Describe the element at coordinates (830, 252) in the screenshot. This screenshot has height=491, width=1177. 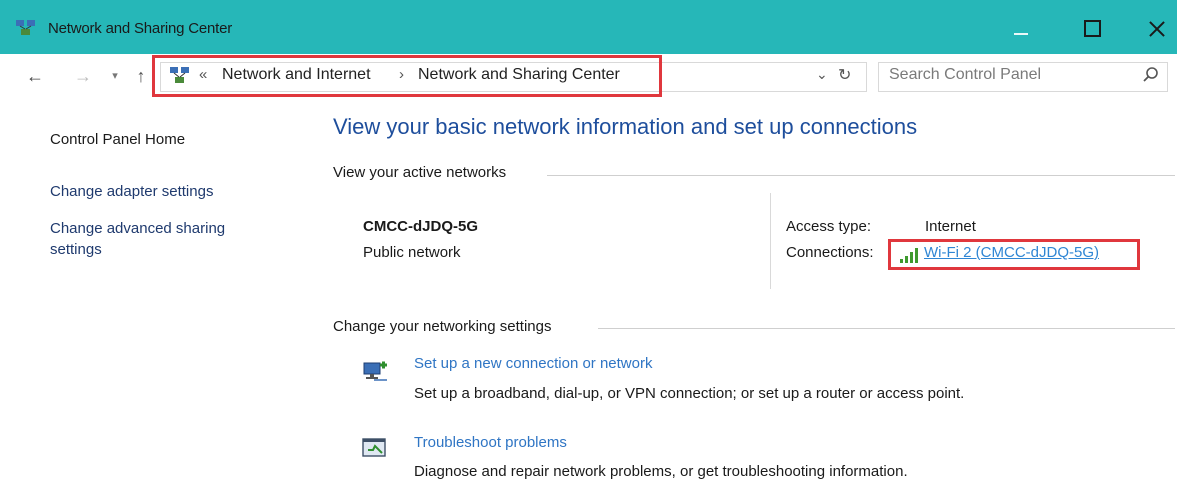
I see `connections-label: Connections:` at that location.